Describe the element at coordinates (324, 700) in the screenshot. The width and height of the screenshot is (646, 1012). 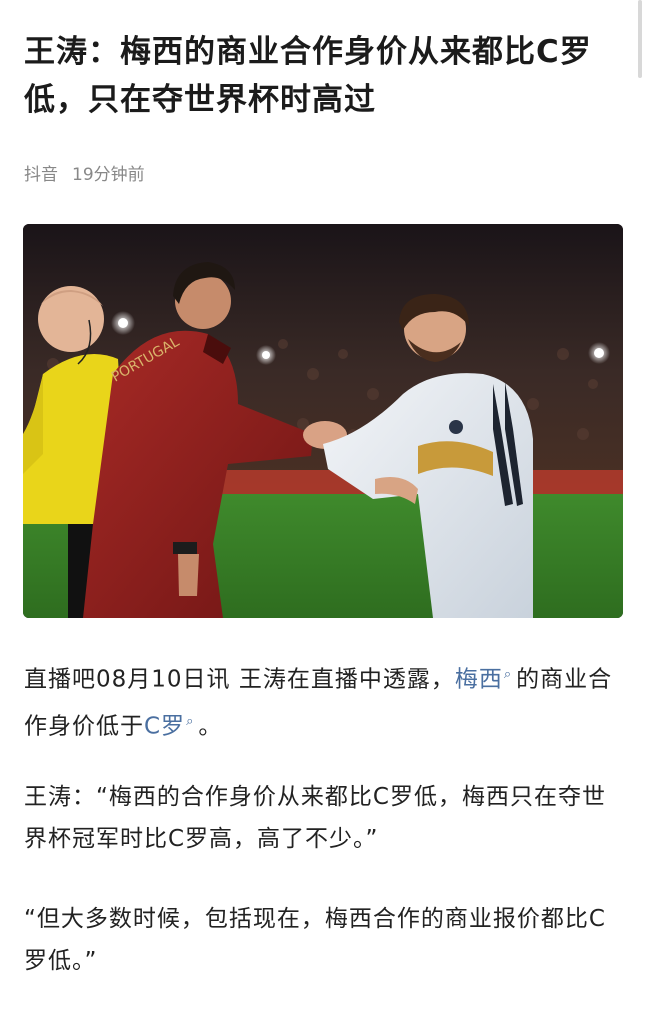
I see `paragraph-intro: 直播吧08月10日讯 王涛在直播中透露，梅西⌕ 的商业合作身价低于C罗⌕。` at that location.